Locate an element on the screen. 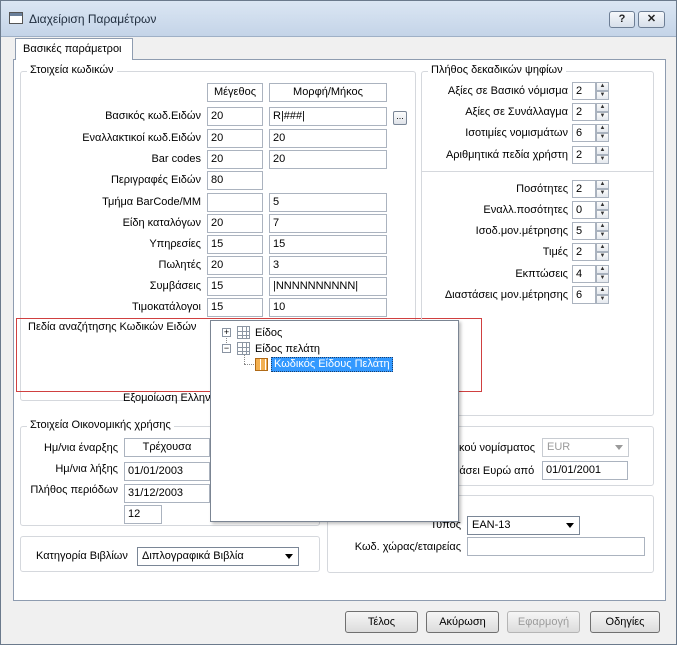  code-format-input: R|###| is located at coordinates (328, 116).